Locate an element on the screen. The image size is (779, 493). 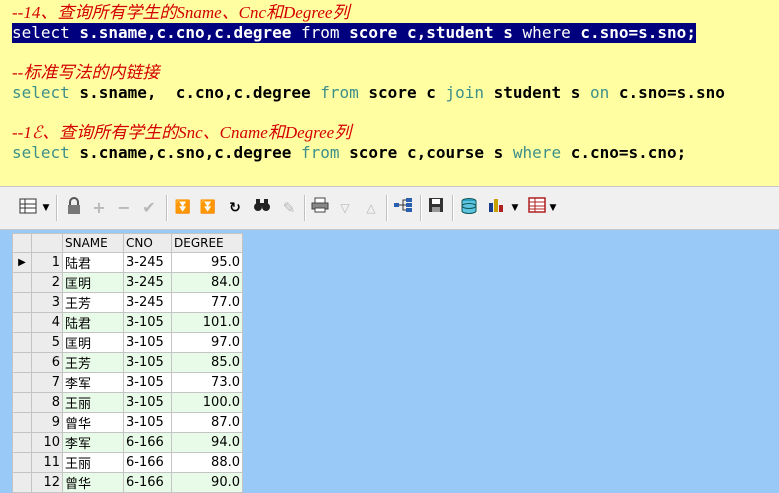
row-number: 12 is located at coordinates (47, 482).